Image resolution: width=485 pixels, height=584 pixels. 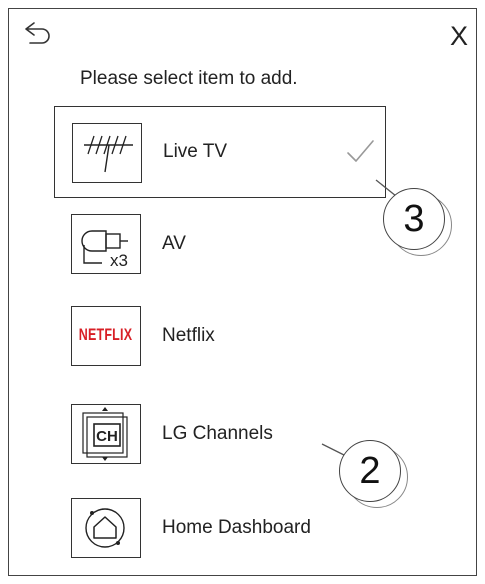 I want to click on item-label: LG Channels, so click(x=217, y=433).